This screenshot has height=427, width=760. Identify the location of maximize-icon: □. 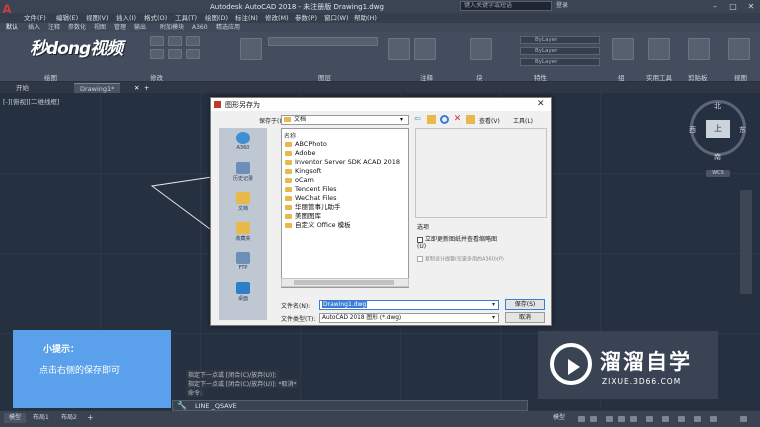
(733, 6).